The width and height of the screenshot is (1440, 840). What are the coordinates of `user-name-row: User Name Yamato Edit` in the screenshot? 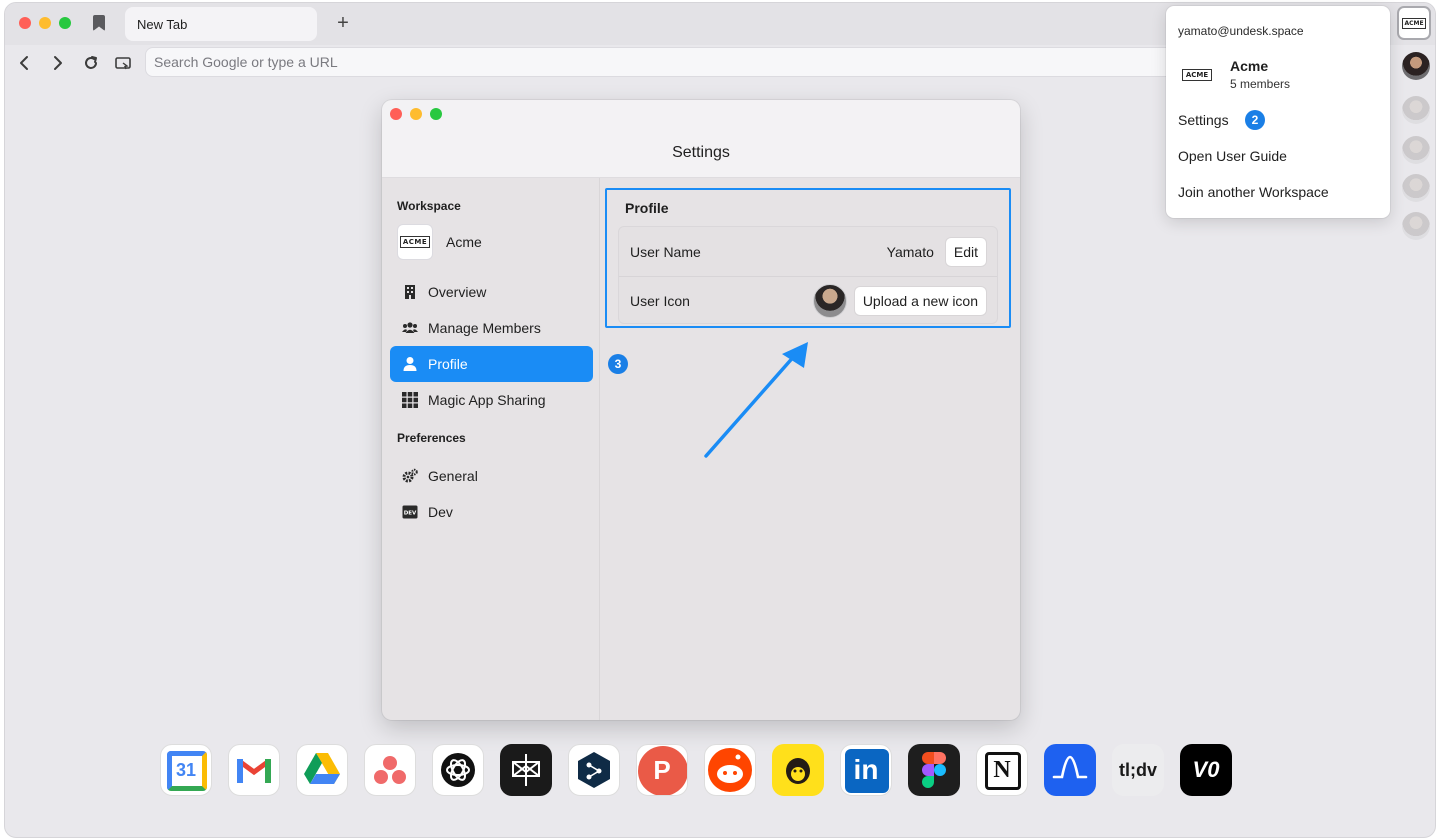 It's located at (808, 251).